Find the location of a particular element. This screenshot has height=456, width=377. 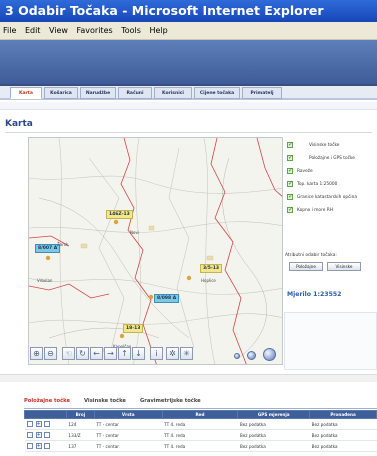

pan-down-icon: ↓ is located at coordinates (138, 353).